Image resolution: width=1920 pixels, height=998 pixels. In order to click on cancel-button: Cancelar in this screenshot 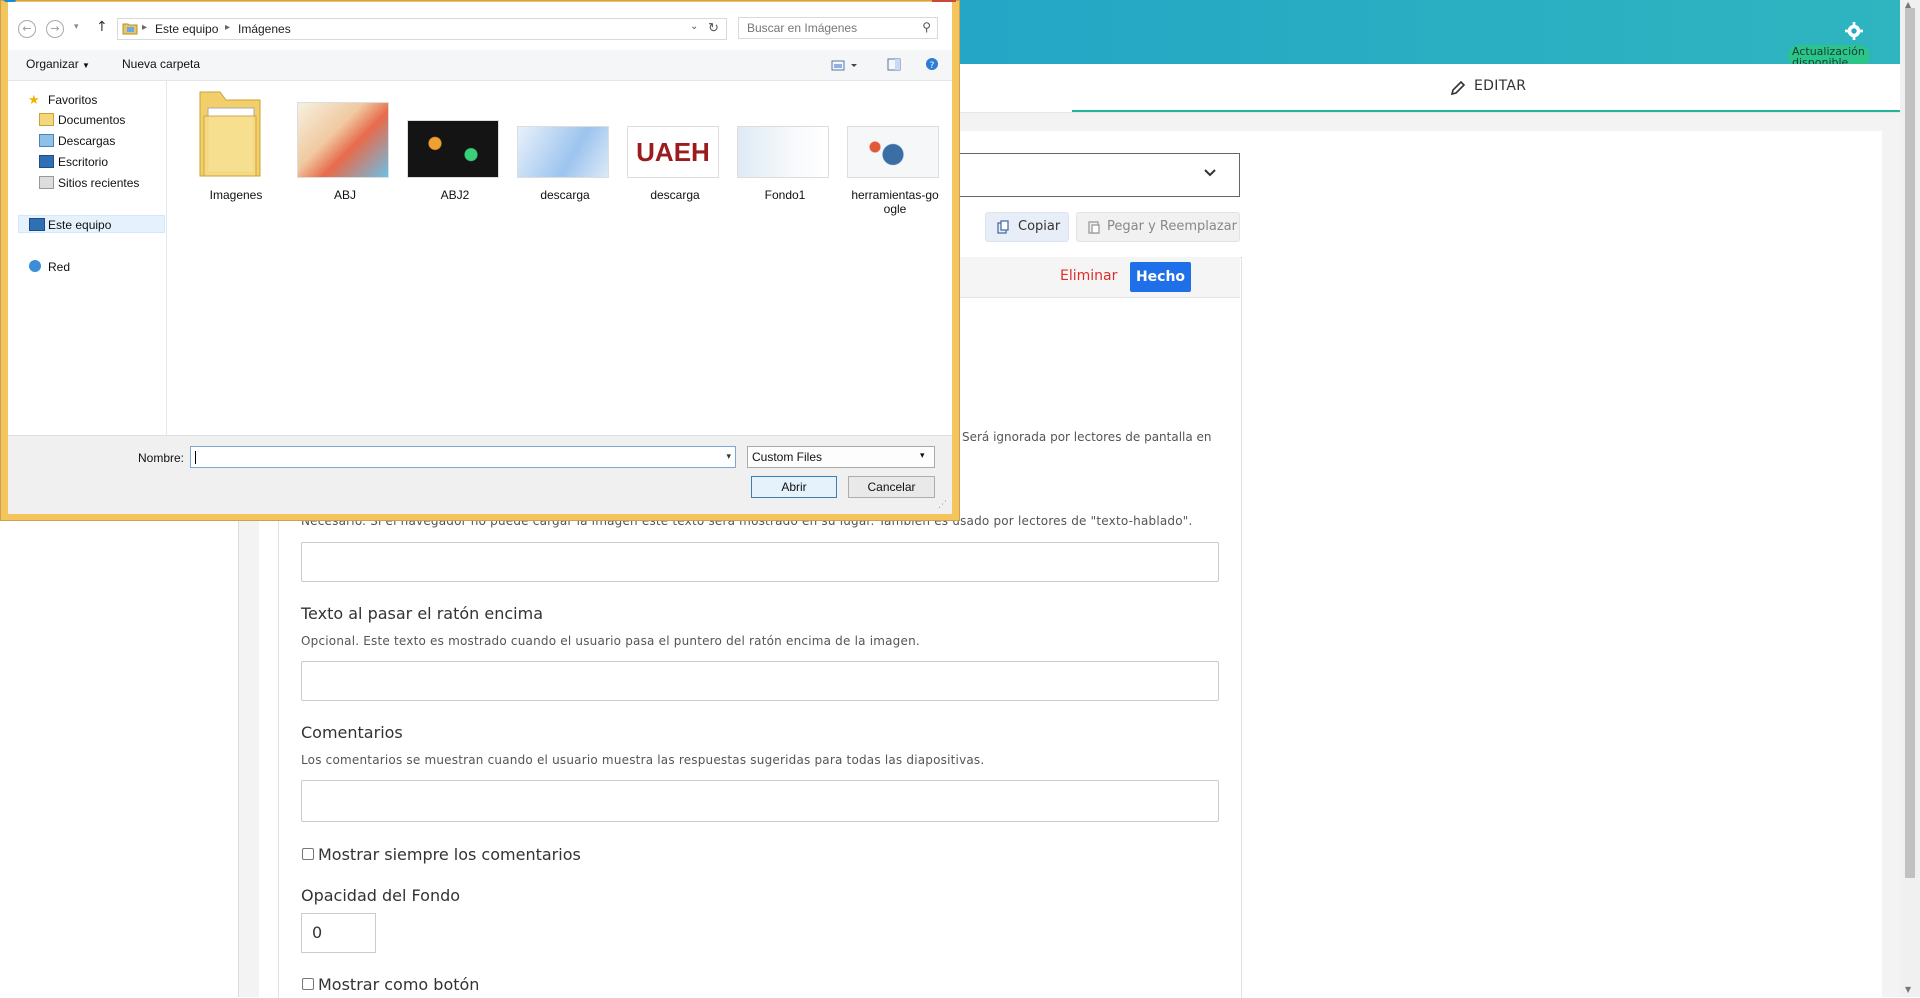, I will do `click(891, 487)`.